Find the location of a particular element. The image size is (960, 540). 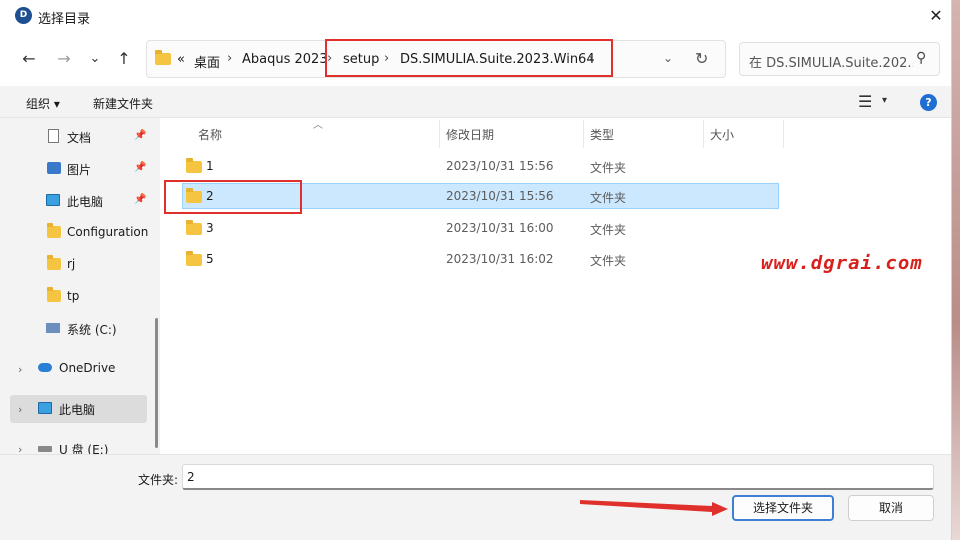

file-row-1: 1 2023/10/31 15:56 文件夹 is located at coordinates (480, 166).